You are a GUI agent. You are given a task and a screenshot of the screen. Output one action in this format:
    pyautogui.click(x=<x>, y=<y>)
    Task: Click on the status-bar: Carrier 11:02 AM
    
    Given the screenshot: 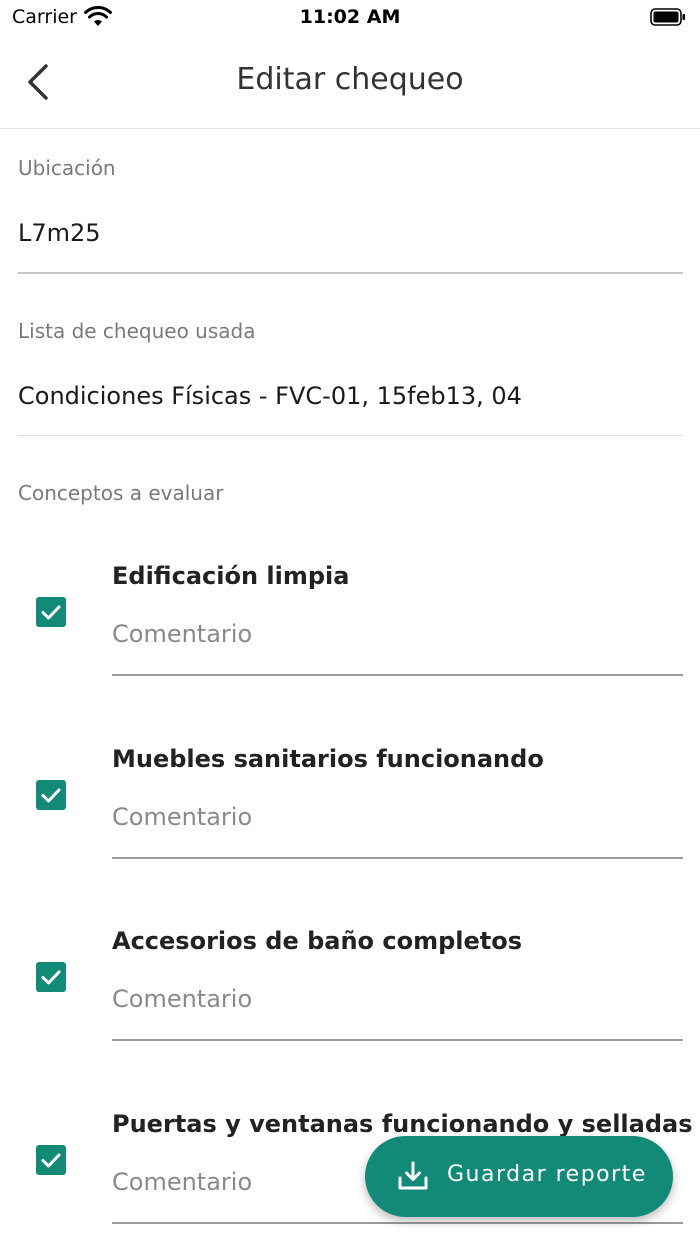 What is the action you would take?
    pyautogui.click(x=350, y=18)
    